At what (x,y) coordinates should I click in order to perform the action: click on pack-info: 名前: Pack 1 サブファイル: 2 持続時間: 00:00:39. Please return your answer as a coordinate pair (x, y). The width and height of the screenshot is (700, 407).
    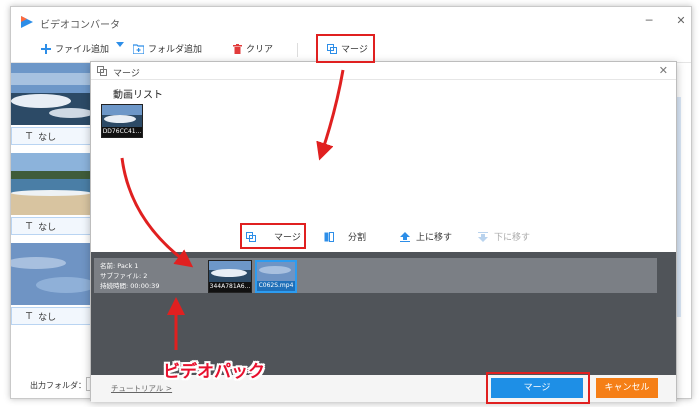
    Looking at the image, I should click on (129, 276).